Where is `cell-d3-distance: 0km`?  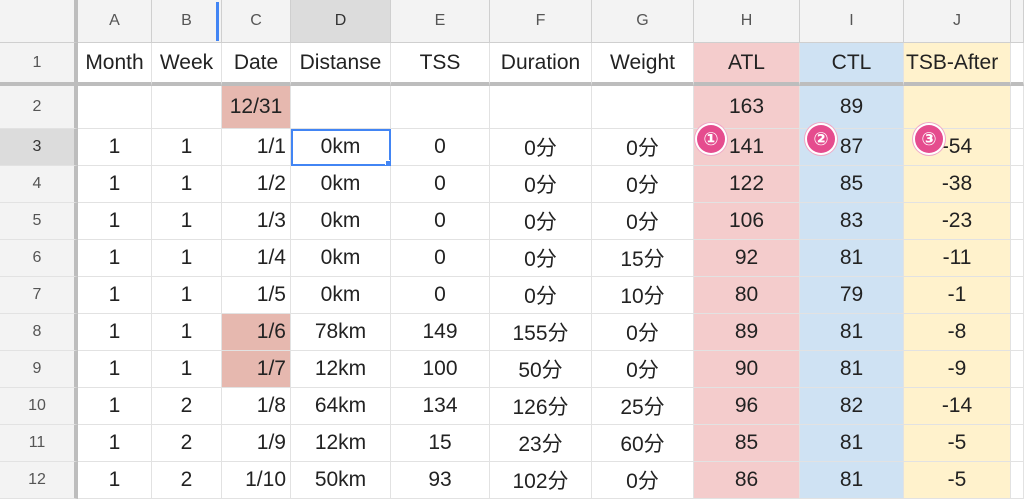
cell-d3-distance: 0km is located at coordinates (341, 147).